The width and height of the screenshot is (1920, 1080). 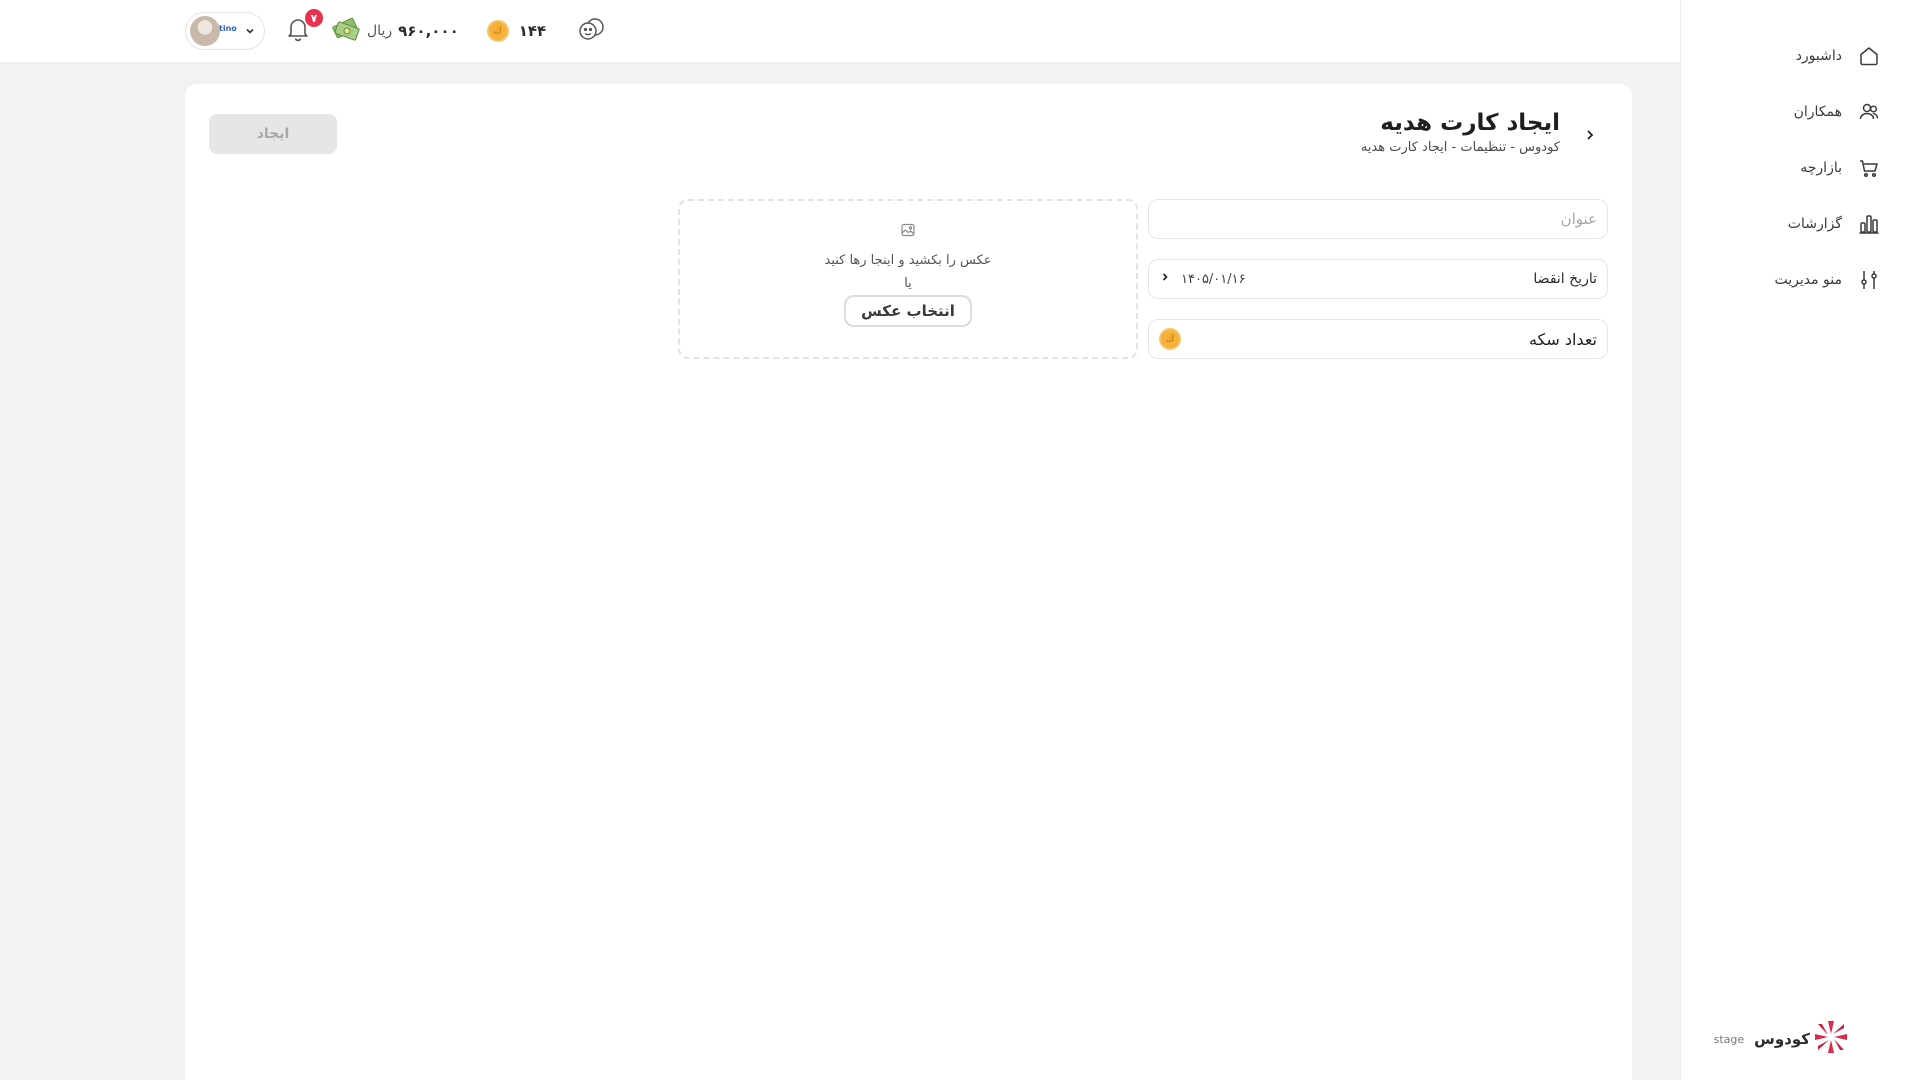 I want to click on app-logo: کودوس stage, so click(x=1781, y=1039).